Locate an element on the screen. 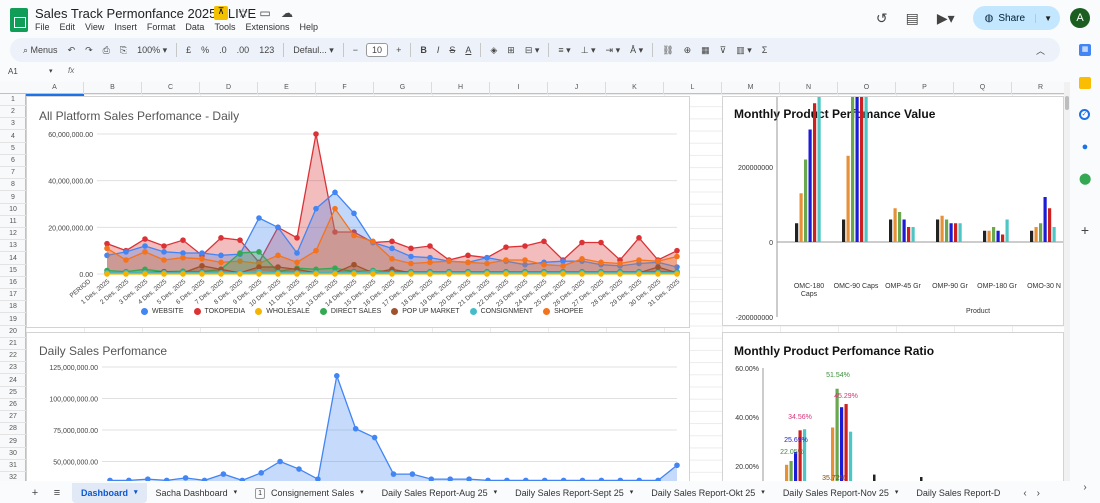  row-header-3: 3 is located at coordinates (13, 124).